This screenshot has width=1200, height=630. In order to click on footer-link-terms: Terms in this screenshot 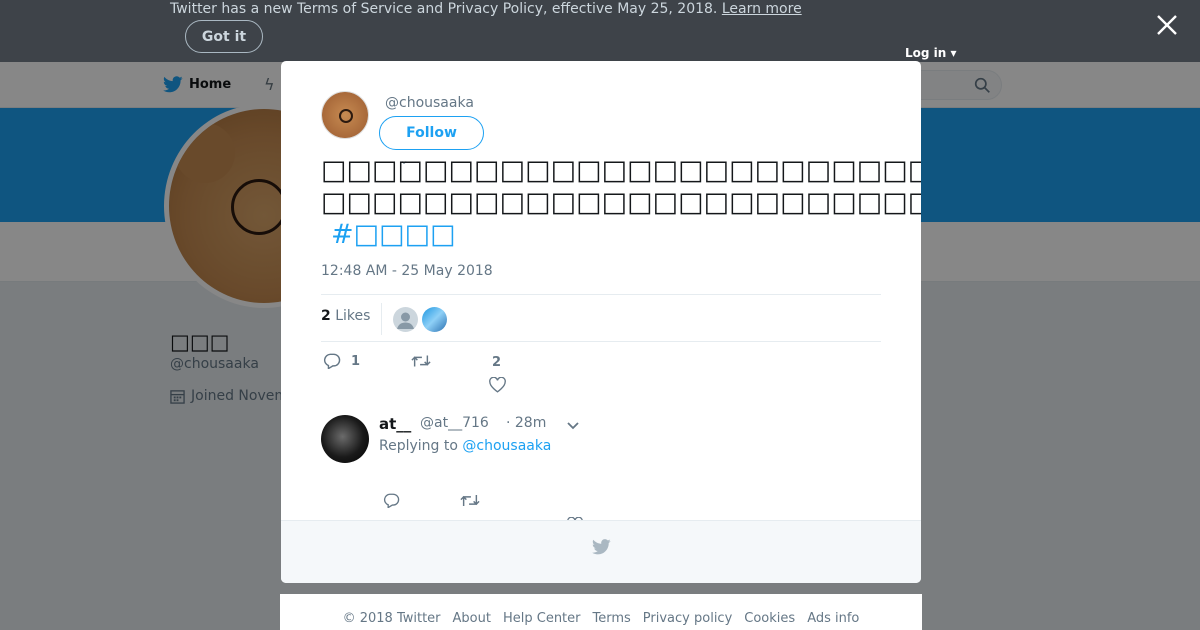, I will do `click(612, 618)`.